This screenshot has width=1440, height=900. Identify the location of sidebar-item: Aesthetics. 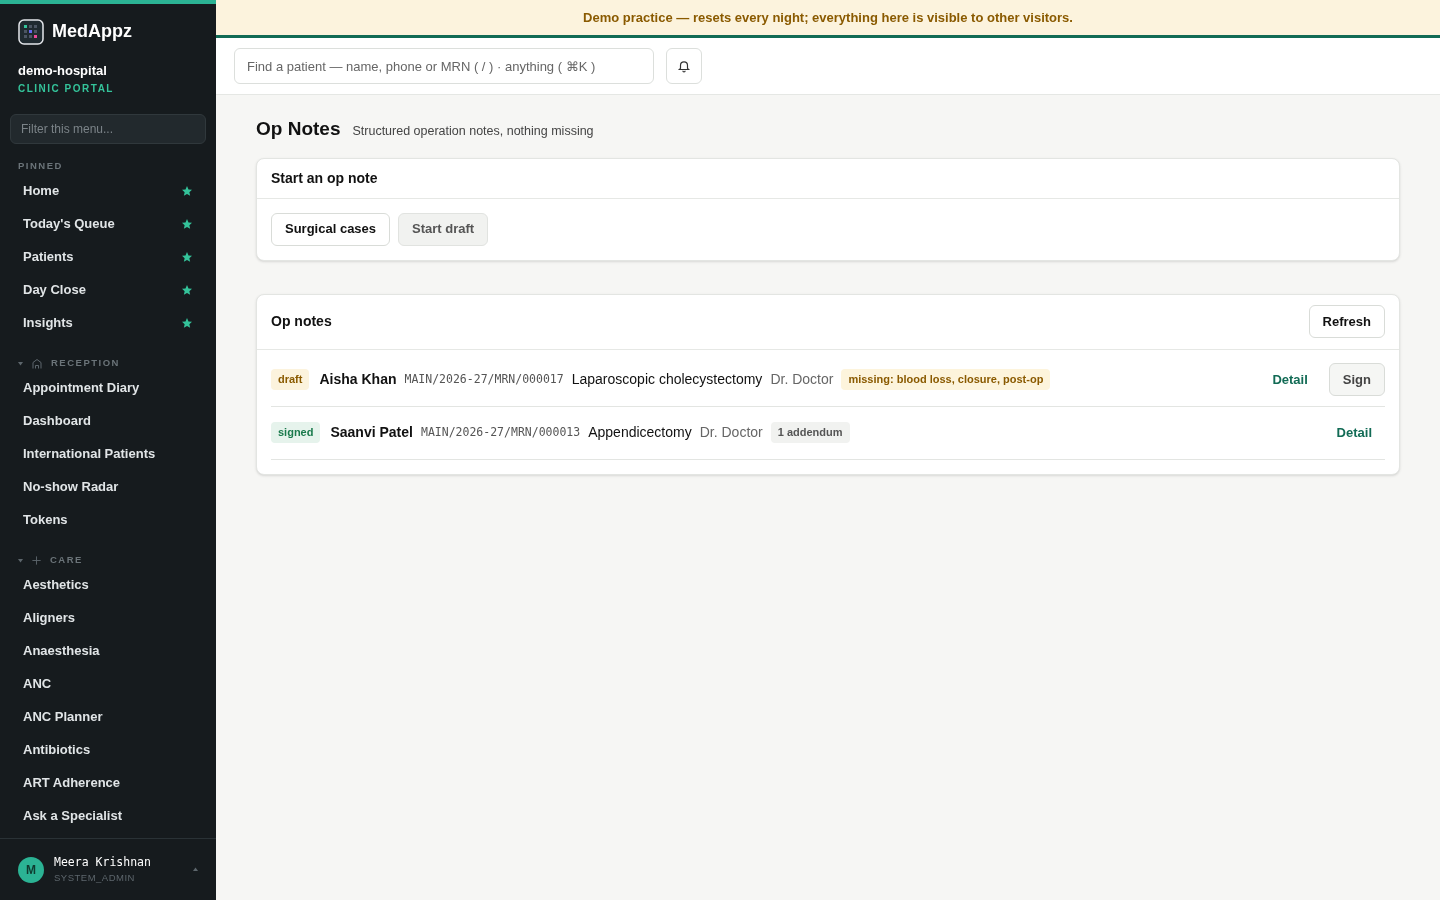
(108, 584).